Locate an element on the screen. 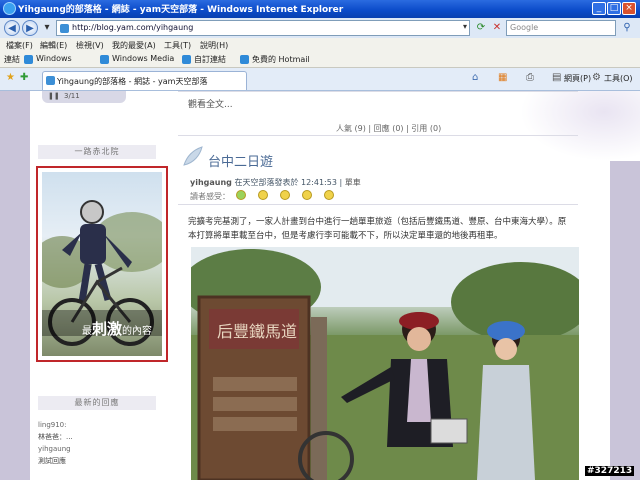  address-input: http://blog.yam.com/yihgaung ▾ is located at coordinates (263, 28).